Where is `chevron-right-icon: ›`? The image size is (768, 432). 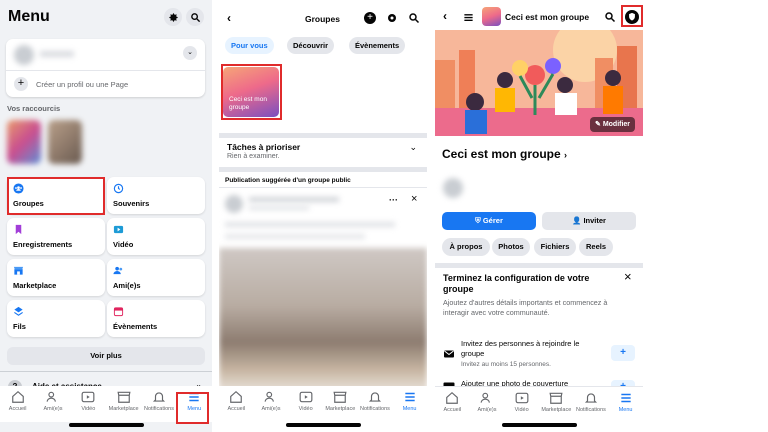 chevron-right-icon: › is located at coordinates (566, 155).